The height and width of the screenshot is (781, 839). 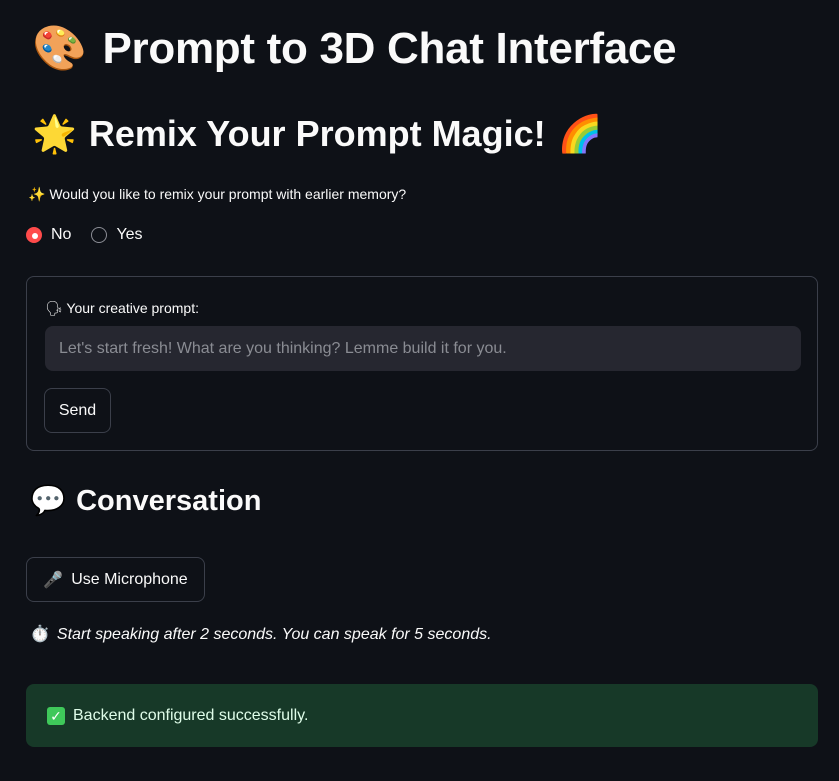 What do you see at coordinates (61, 234) in the screenshot?
I see `radio-label-no: No` at bounding box center [61, 234].